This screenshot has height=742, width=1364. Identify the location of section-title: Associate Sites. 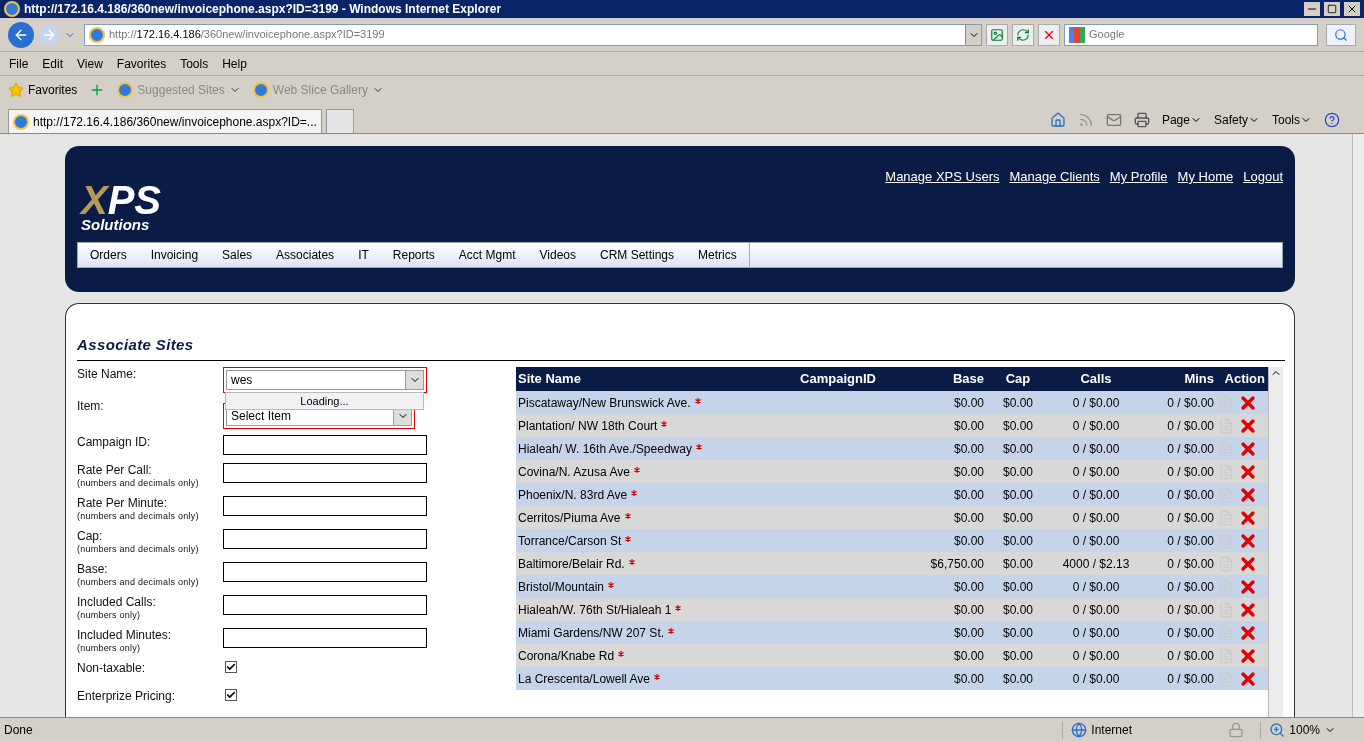
(136, 344).